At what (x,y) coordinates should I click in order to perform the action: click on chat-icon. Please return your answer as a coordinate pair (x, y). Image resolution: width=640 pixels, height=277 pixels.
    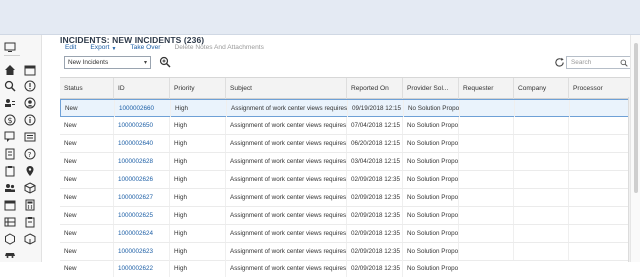
    Looking at the image, I should click on (10, 137).